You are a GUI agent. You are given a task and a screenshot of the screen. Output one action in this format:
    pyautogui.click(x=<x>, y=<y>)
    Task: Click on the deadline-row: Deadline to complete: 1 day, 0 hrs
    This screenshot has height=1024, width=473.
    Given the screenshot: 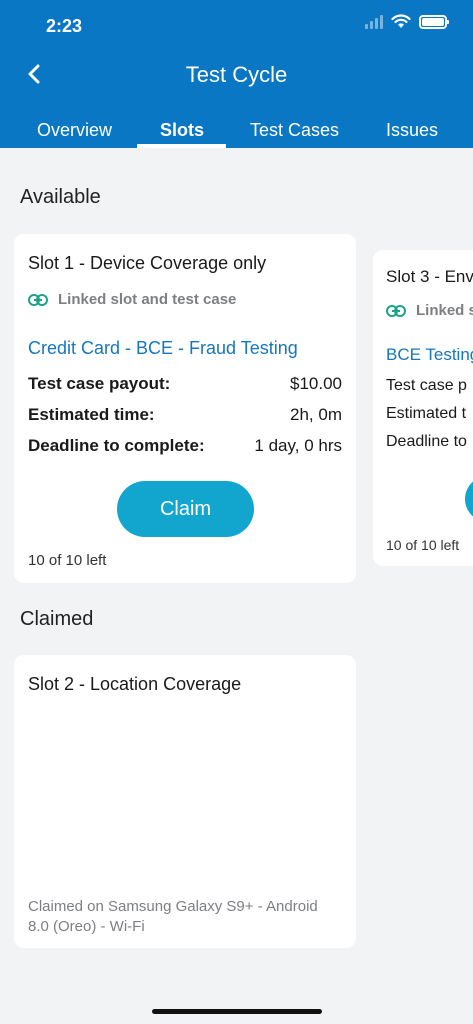 What is the action you would take?
    pyautogui.click(x=185, y=446)
    